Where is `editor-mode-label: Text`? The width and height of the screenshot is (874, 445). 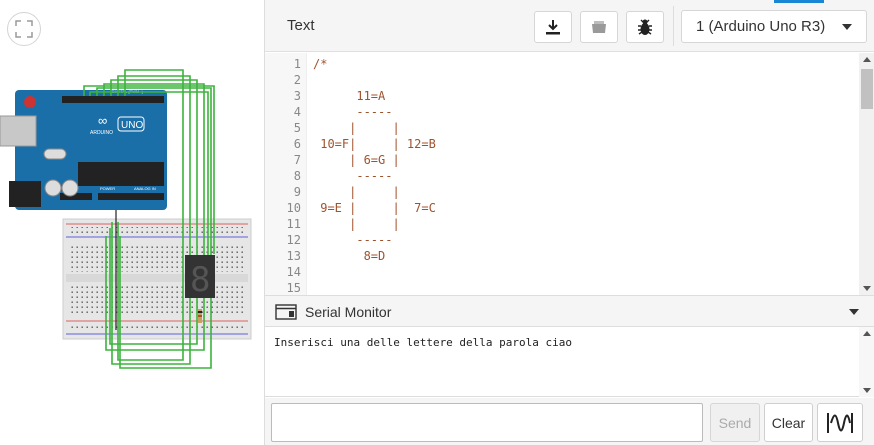 editor-mode-label: Text is located at coordinates (301, 25).